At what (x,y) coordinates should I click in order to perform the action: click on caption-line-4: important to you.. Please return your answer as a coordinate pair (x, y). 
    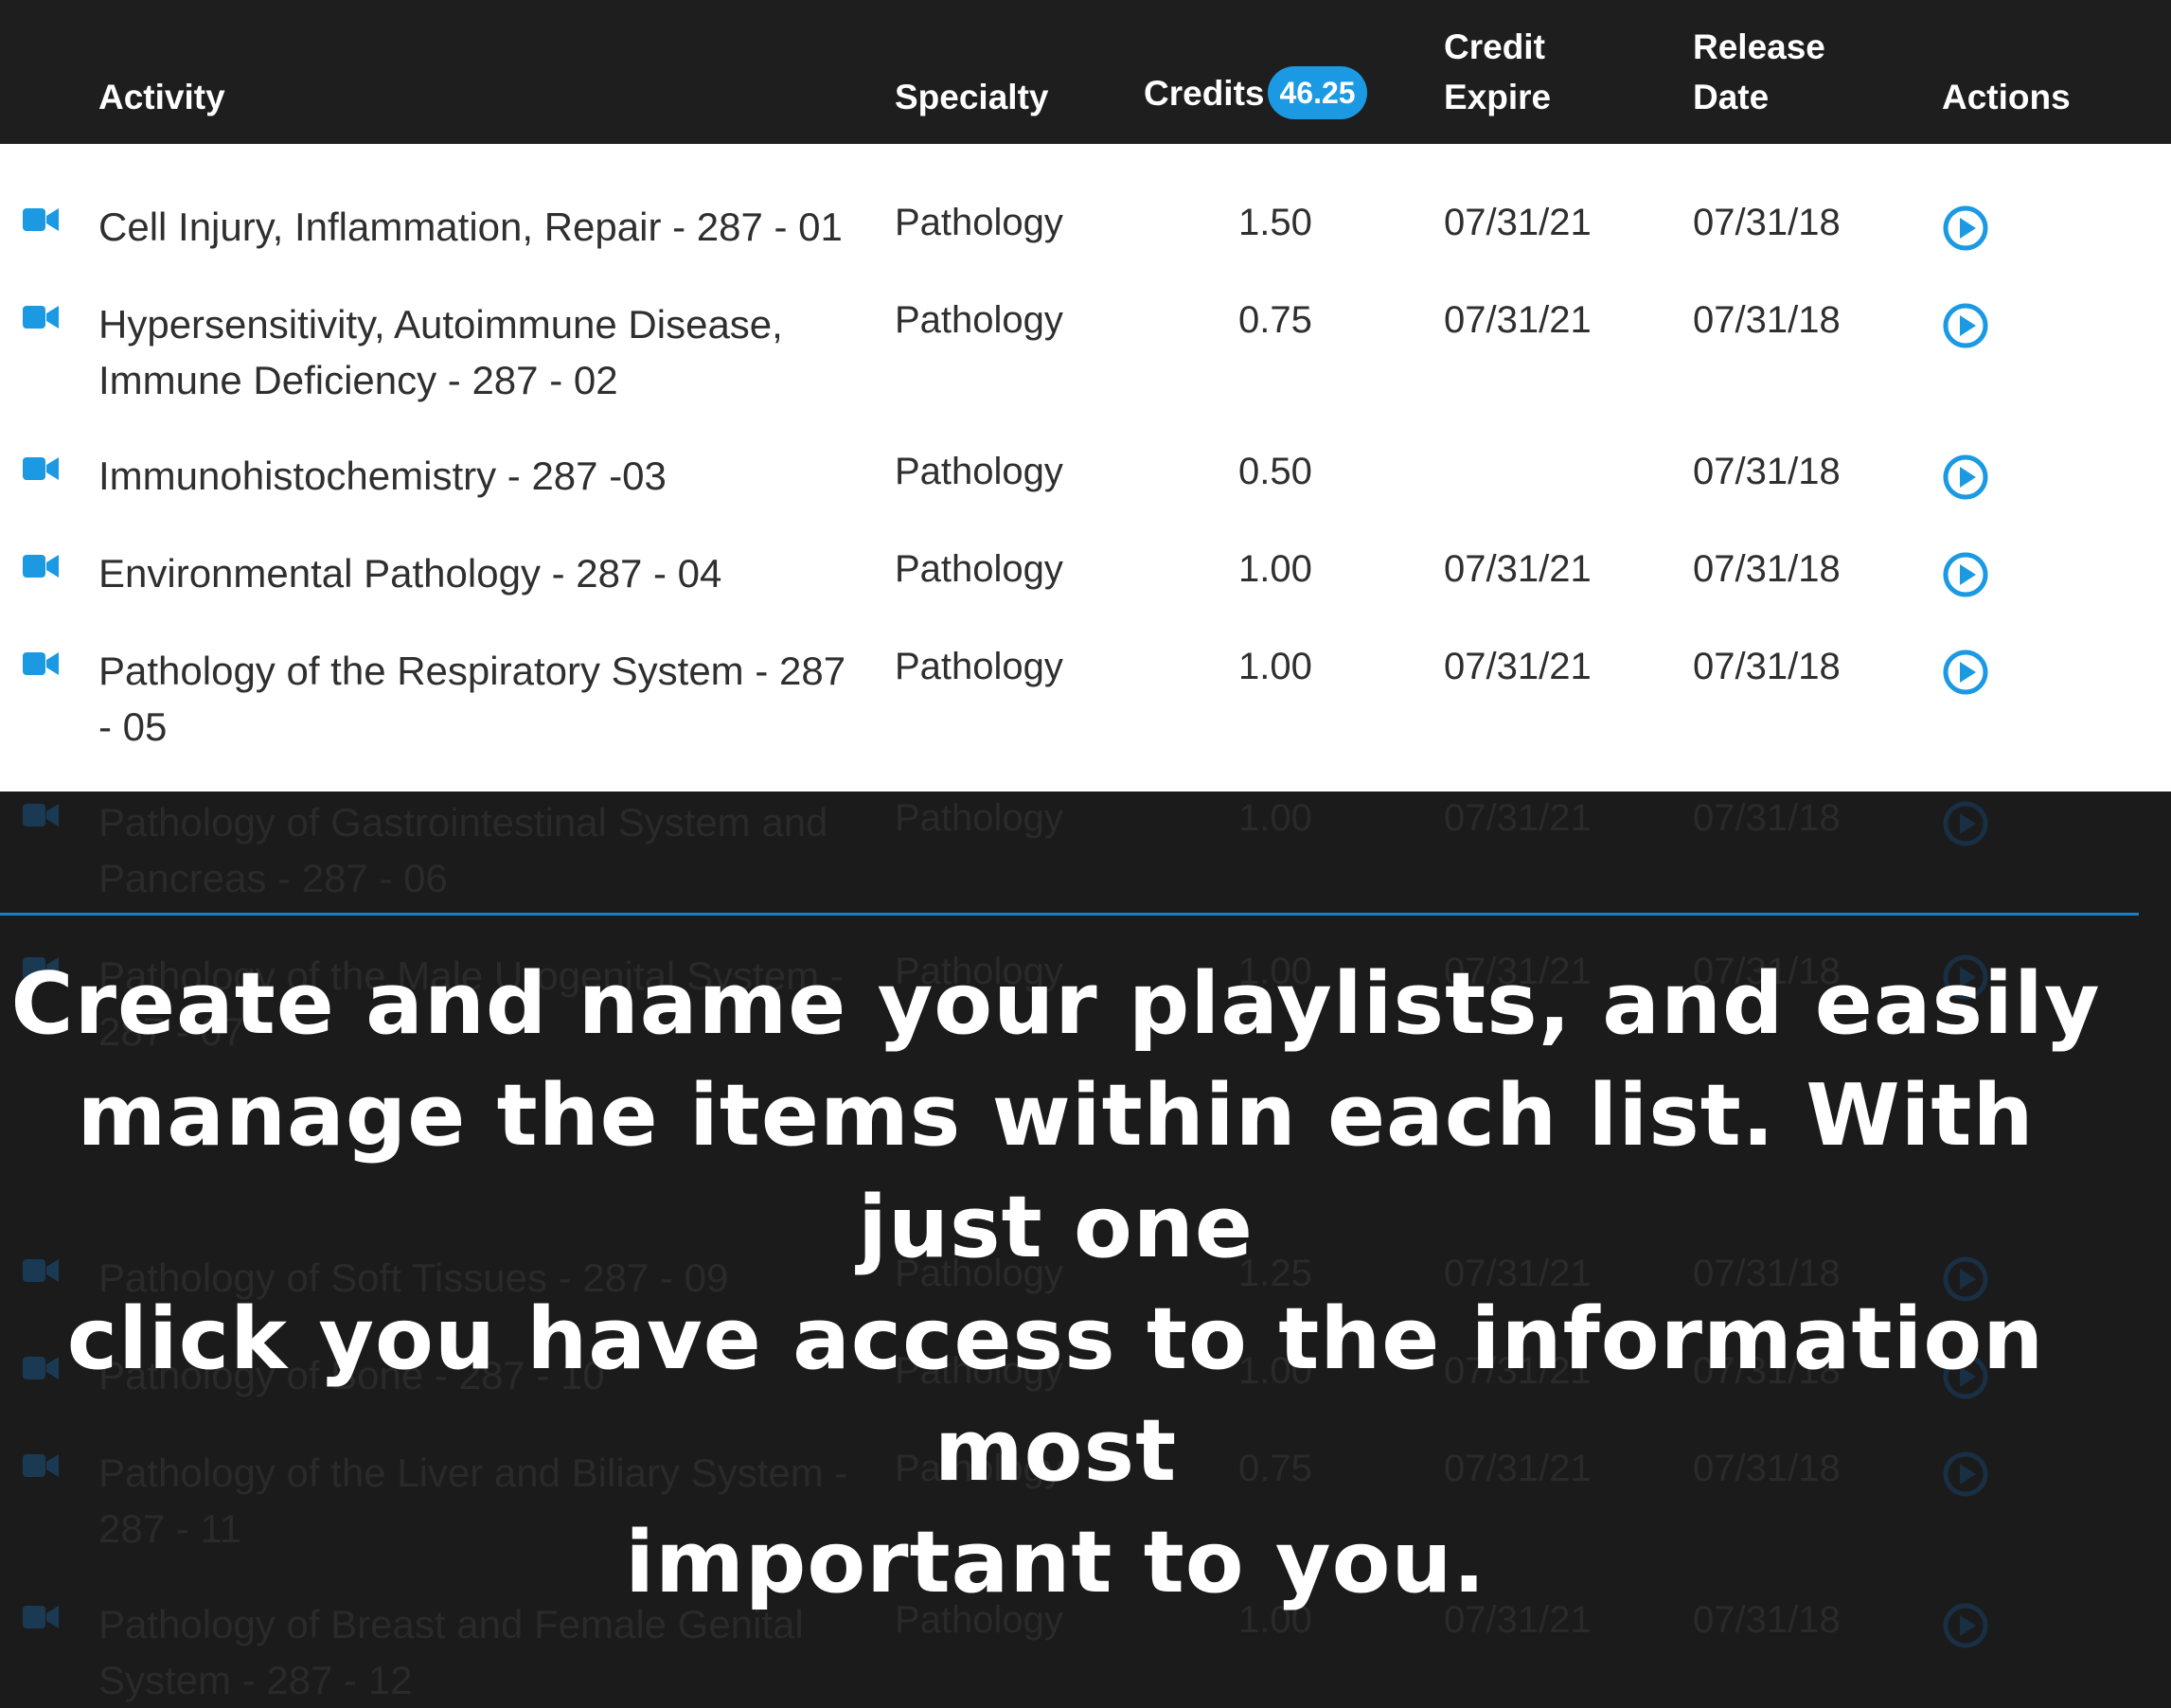
    Looking at the image, I should click on (1055, 1562).